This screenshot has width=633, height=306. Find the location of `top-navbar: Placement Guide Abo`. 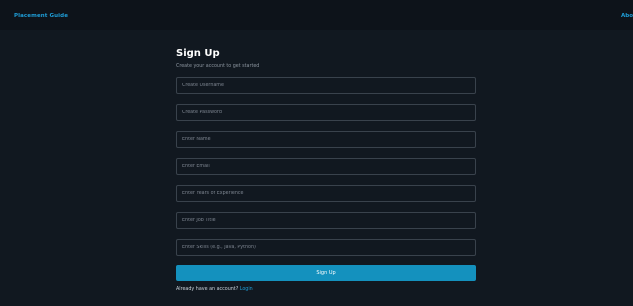

top-navbar: Placement Guide Abo is located at coordinates (316, 15).